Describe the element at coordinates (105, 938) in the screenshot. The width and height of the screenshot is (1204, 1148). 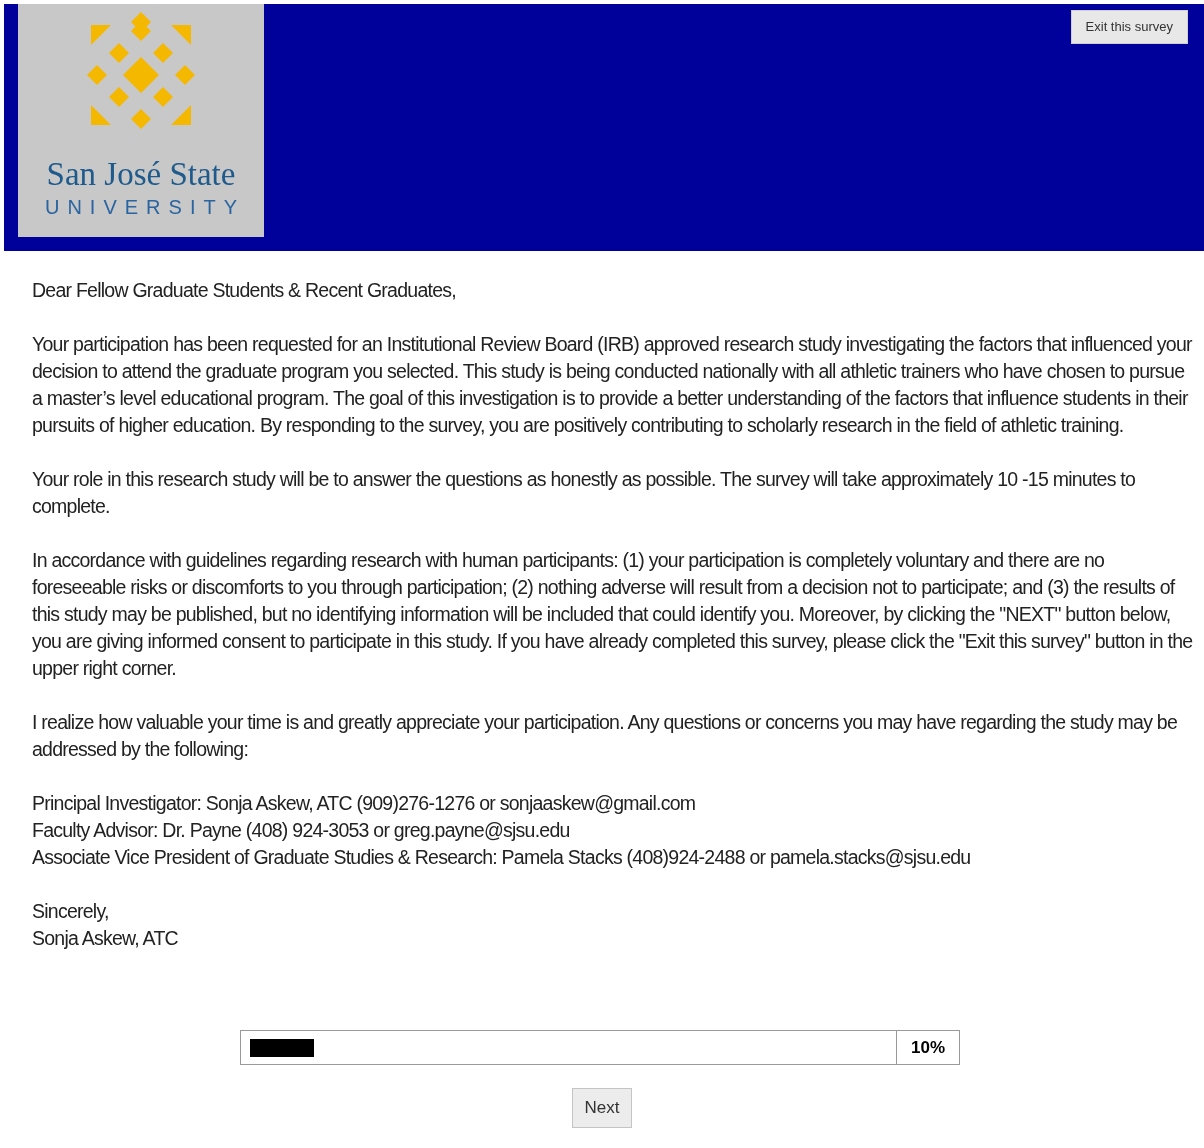
I see `closing-line: Sonja Askew, ATC` at that location.